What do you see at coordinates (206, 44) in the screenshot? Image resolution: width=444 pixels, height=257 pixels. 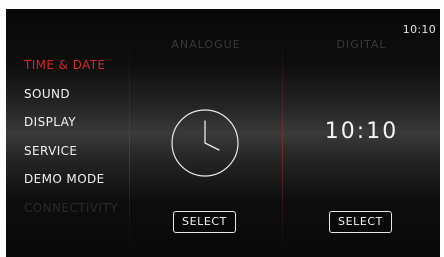 I see `analogue-header: ANALOGUE` at bounding box center [206, 44].